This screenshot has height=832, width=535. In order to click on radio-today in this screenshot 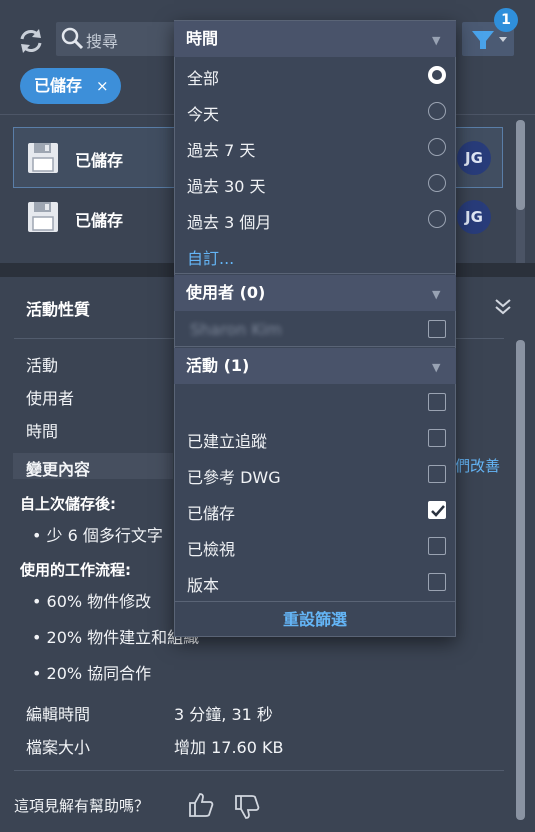, I will do `click(437, 111)`.